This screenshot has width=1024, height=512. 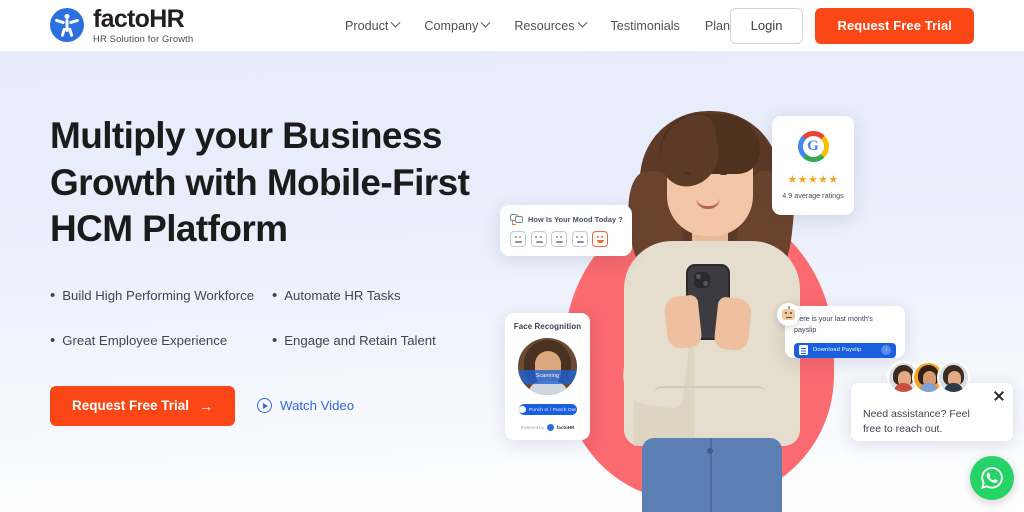 I want to click on nav-label-product: Product, so click(x=367, y=25).